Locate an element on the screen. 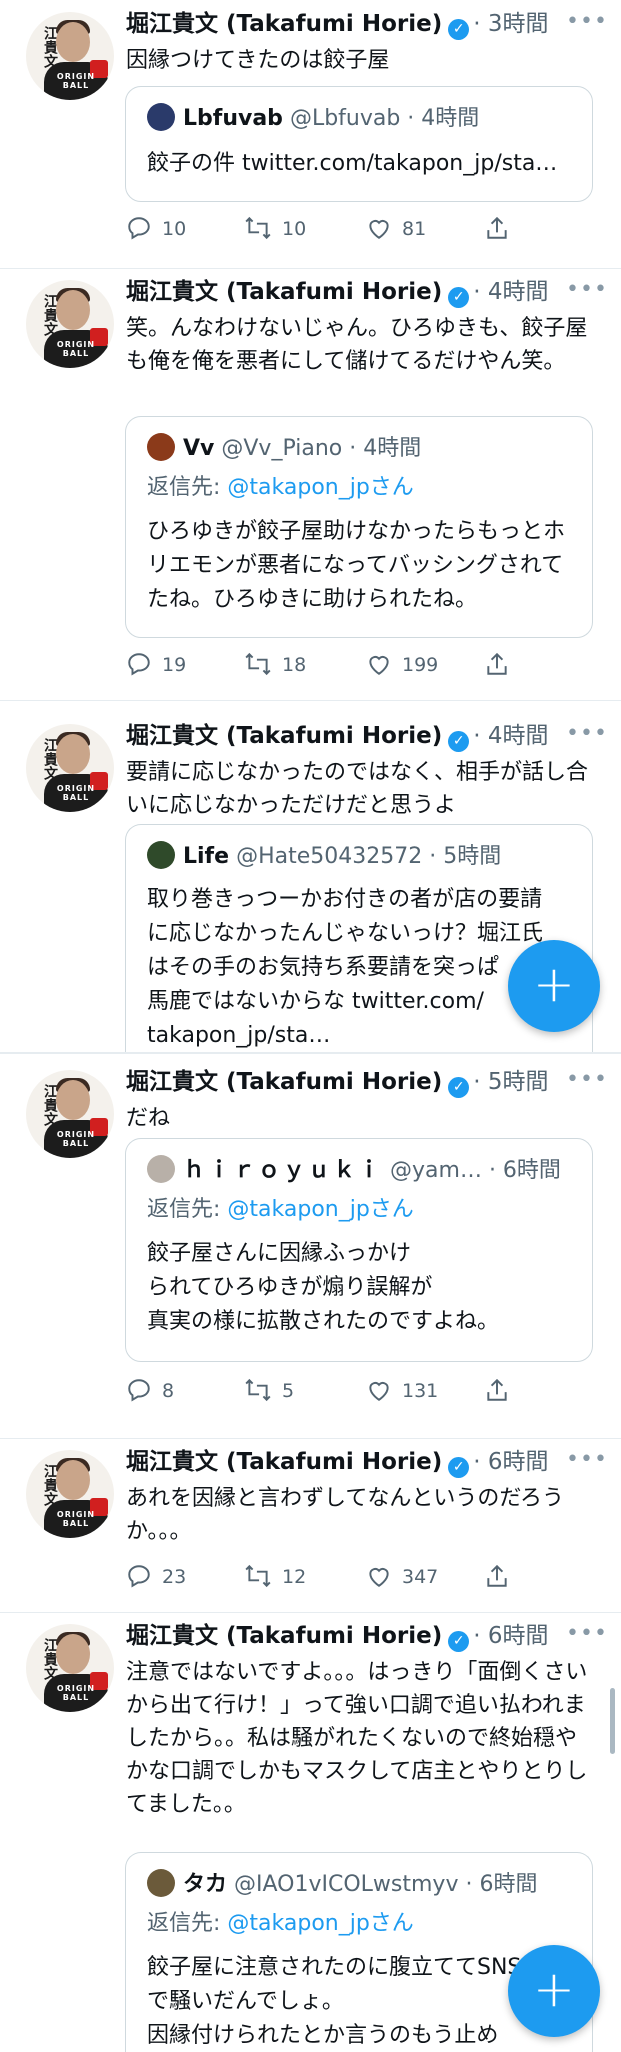 The height and width of the screenshot is (2052, 621). tweet-actions: 23 12 347 is located at coordinates (361, 1577).